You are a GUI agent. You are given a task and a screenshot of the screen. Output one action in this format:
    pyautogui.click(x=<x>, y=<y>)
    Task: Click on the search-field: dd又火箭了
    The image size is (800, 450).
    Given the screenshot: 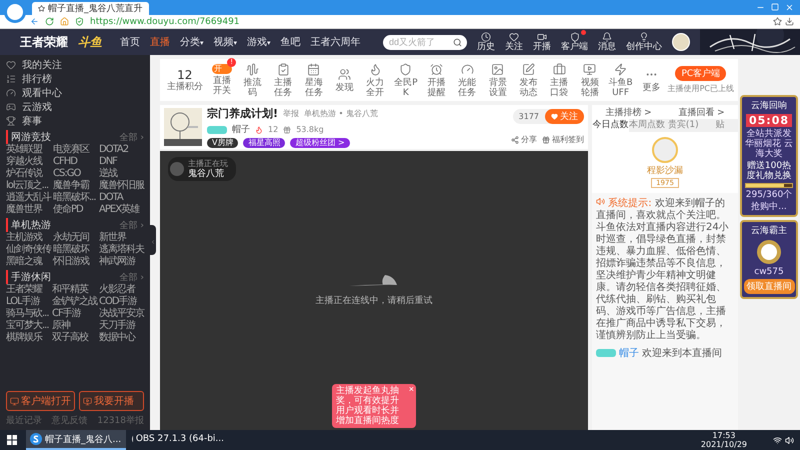 What is the action you would take?
    pyautogui.click(x=425, y=42)
    